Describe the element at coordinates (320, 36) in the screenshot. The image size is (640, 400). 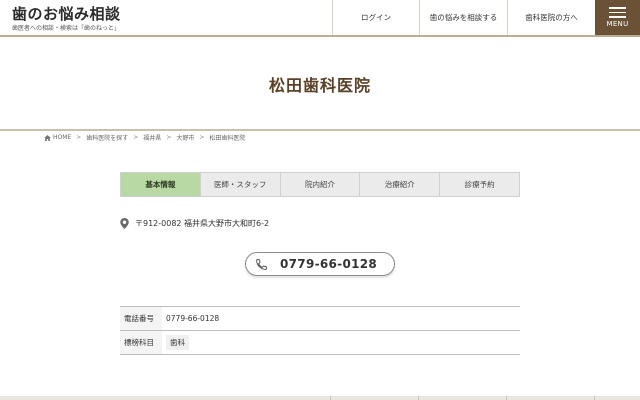
I see `header-divider` at that location.